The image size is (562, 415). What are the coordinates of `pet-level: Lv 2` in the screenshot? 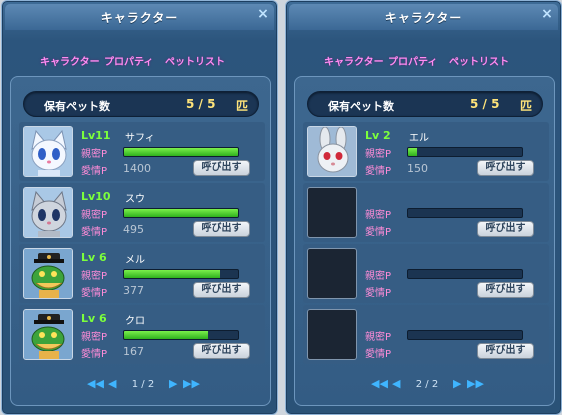 It's located at (378, 135).